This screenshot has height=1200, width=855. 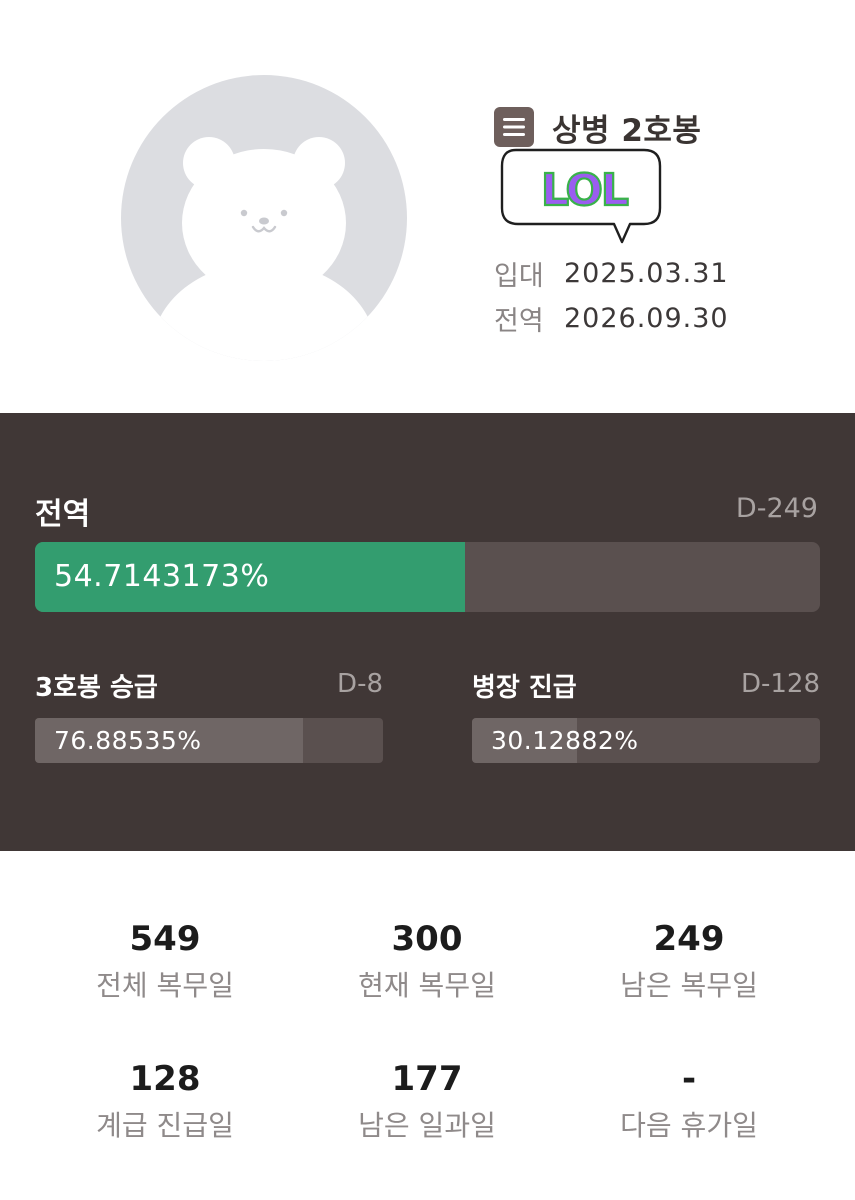 What do you see at coordinates (689, 939) in the screenshot?
I see `stat-value: 249` at bounding box center [689, 939].